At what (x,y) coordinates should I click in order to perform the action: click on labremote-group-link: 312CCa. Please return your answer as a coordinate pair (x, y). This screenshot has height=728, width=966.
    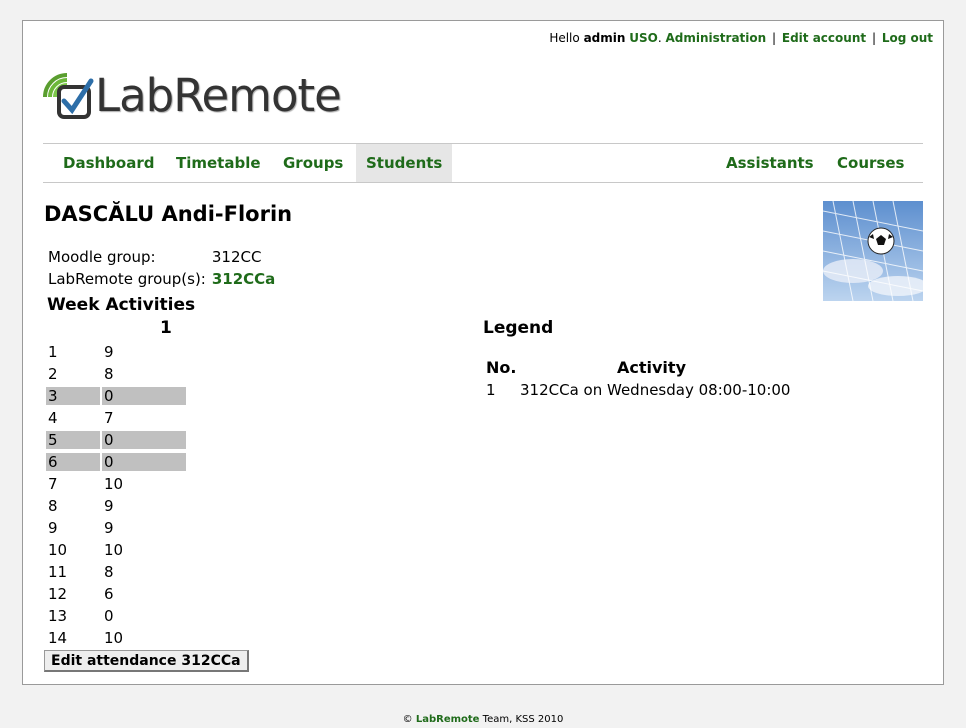
    Looking at the image, I should click on (243, 279).